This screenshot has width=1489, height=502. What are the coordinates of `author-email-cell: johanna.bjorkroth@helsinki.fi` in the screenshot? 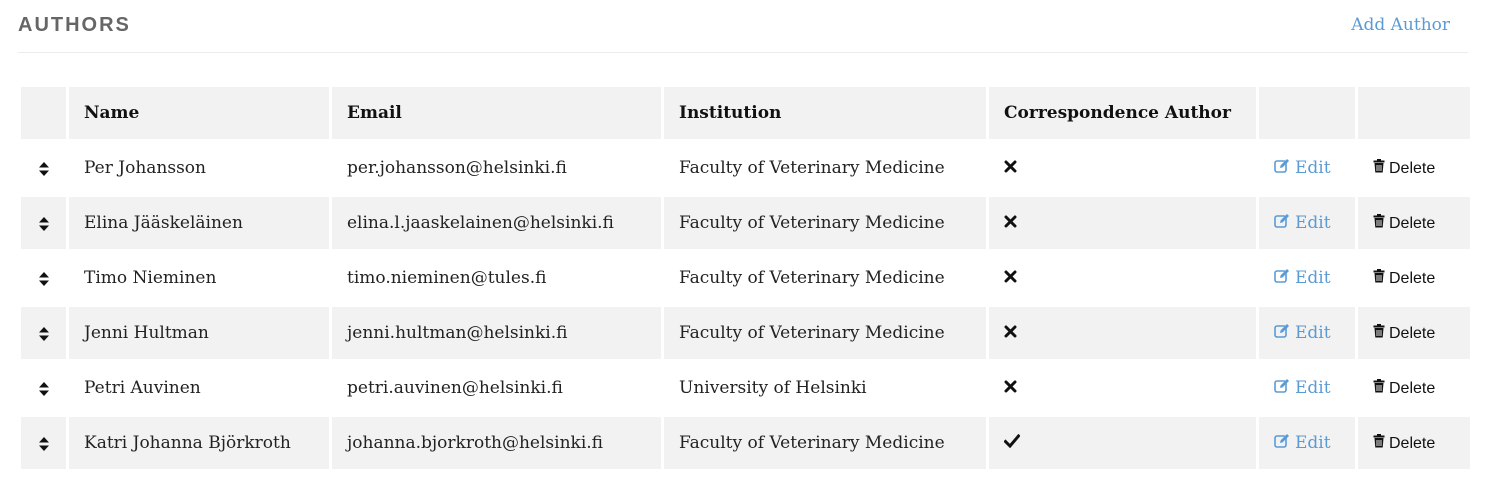 It's located at (496, 443).